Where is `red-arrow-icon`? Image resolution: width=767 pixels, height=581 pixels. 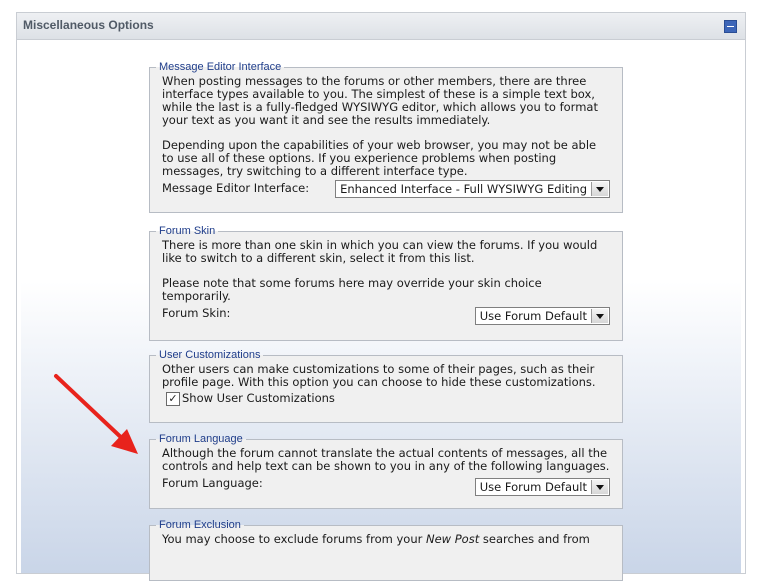
red-arrow-icon is located at coordinates (96, 414).